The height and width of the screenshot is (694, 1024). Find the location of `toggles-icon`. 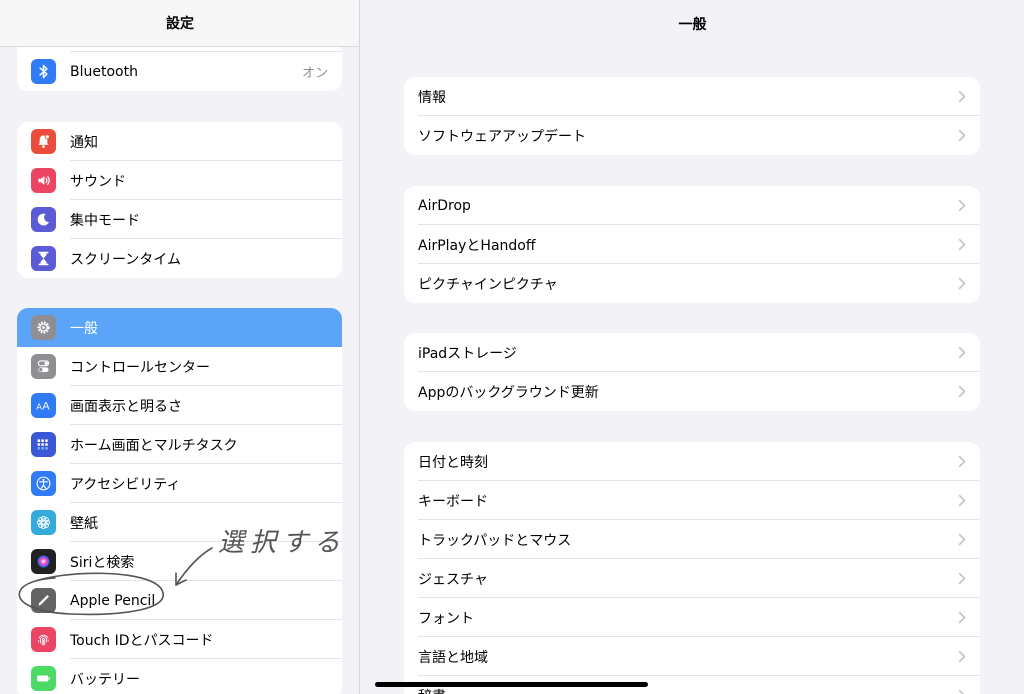

toggles-icon is located at coordinates (43, 366).